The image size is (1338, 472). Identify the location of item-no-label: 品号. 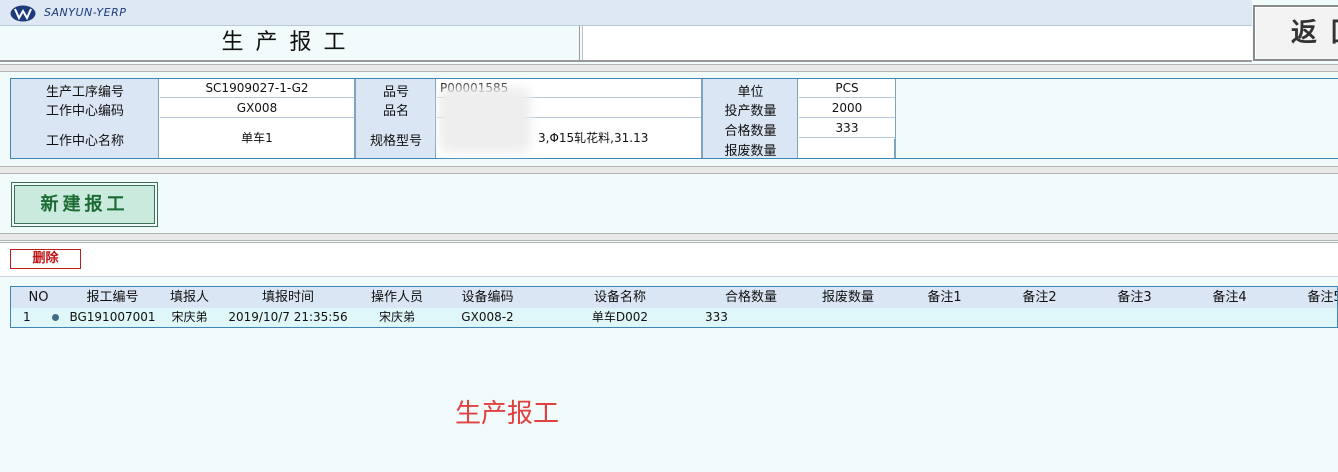
(395, 91).